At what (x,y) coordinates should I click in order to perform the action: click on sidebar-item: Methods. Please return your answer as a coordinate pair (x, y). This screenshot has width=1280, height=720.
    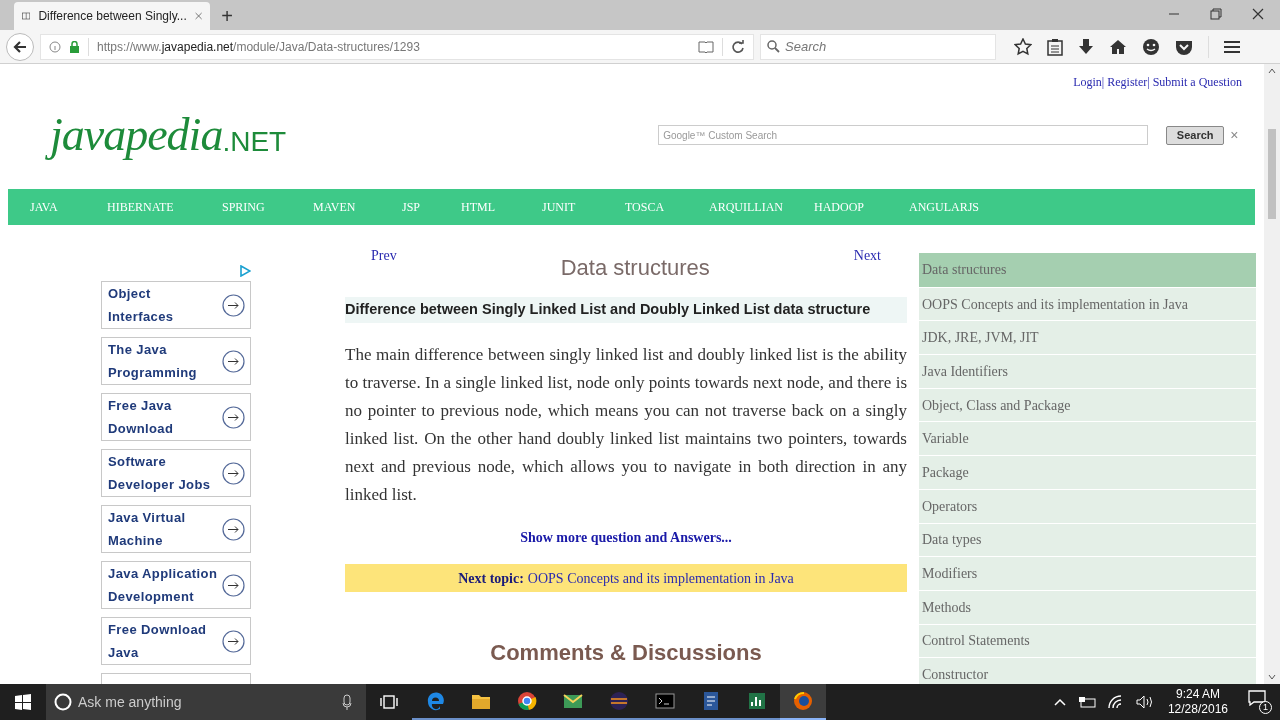
    Looking at the image, I should click on (1087, 606).